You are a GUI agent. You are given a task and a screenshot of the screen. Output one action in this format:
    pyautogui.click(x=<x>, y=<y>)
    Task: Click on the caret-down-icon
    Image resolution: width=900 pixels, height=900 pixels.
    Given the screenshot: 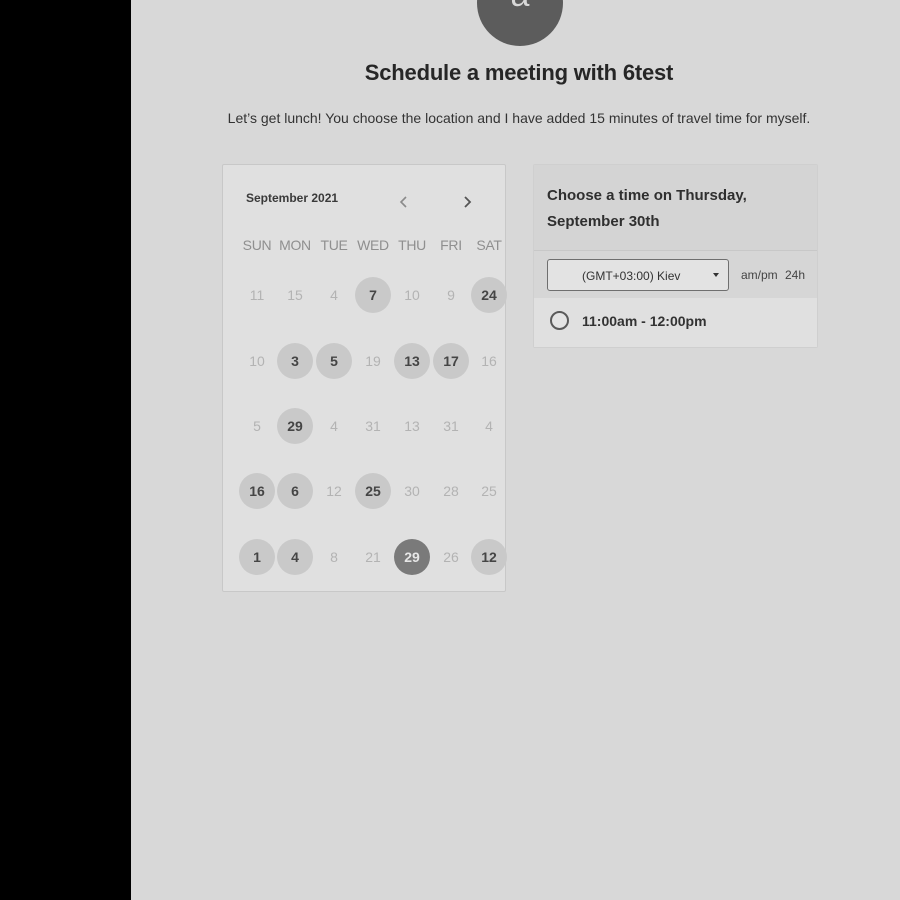 What is the action you would take?
    pyautogui.click(x=716, y=275)
    